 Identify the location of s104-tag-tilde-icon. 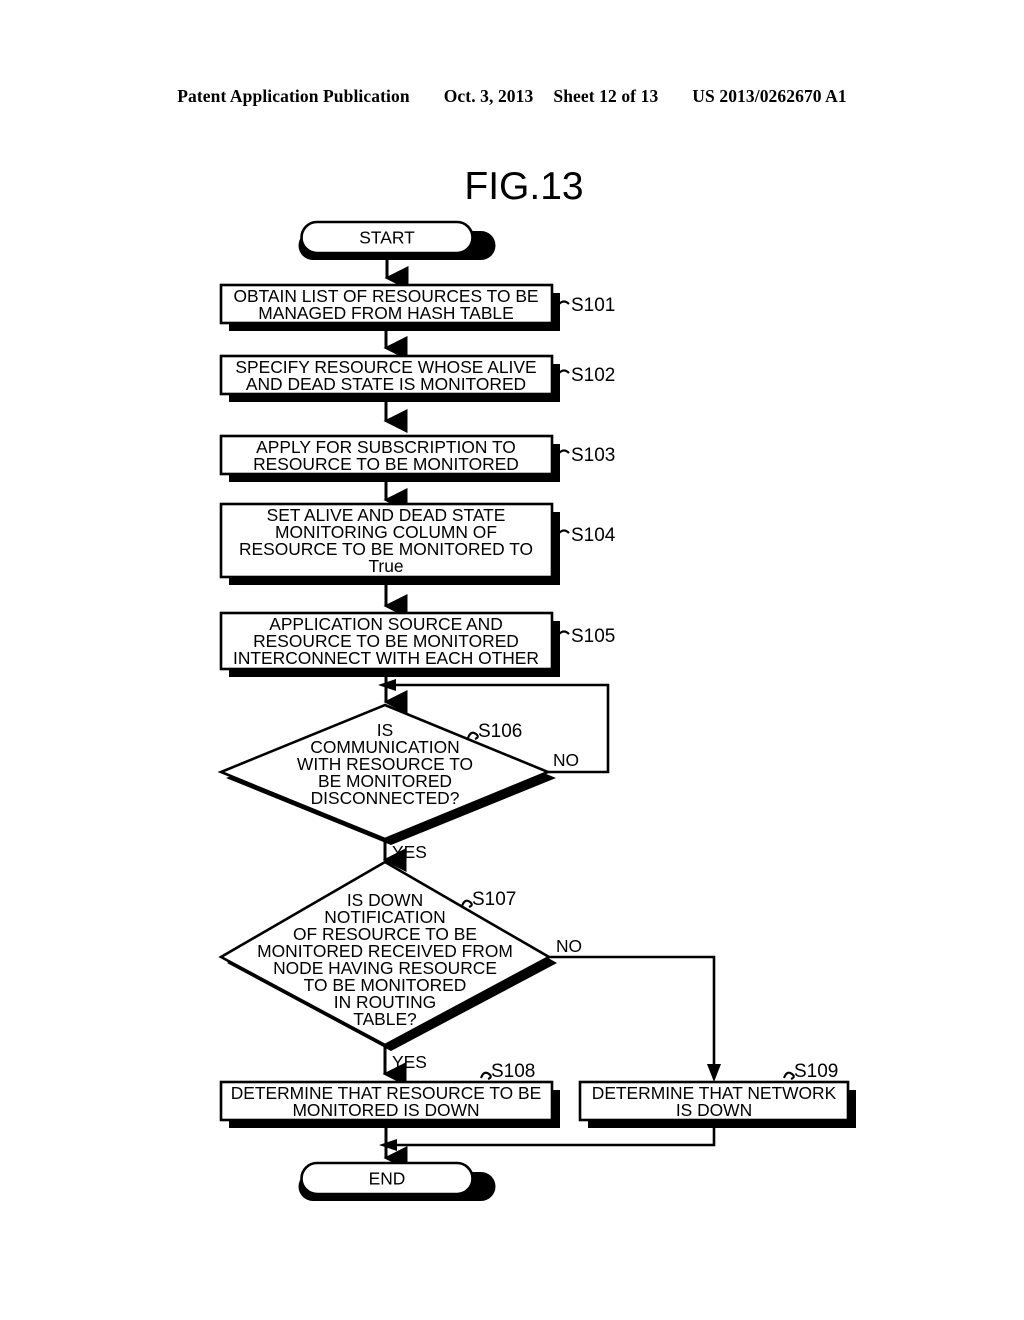
(564, 531).